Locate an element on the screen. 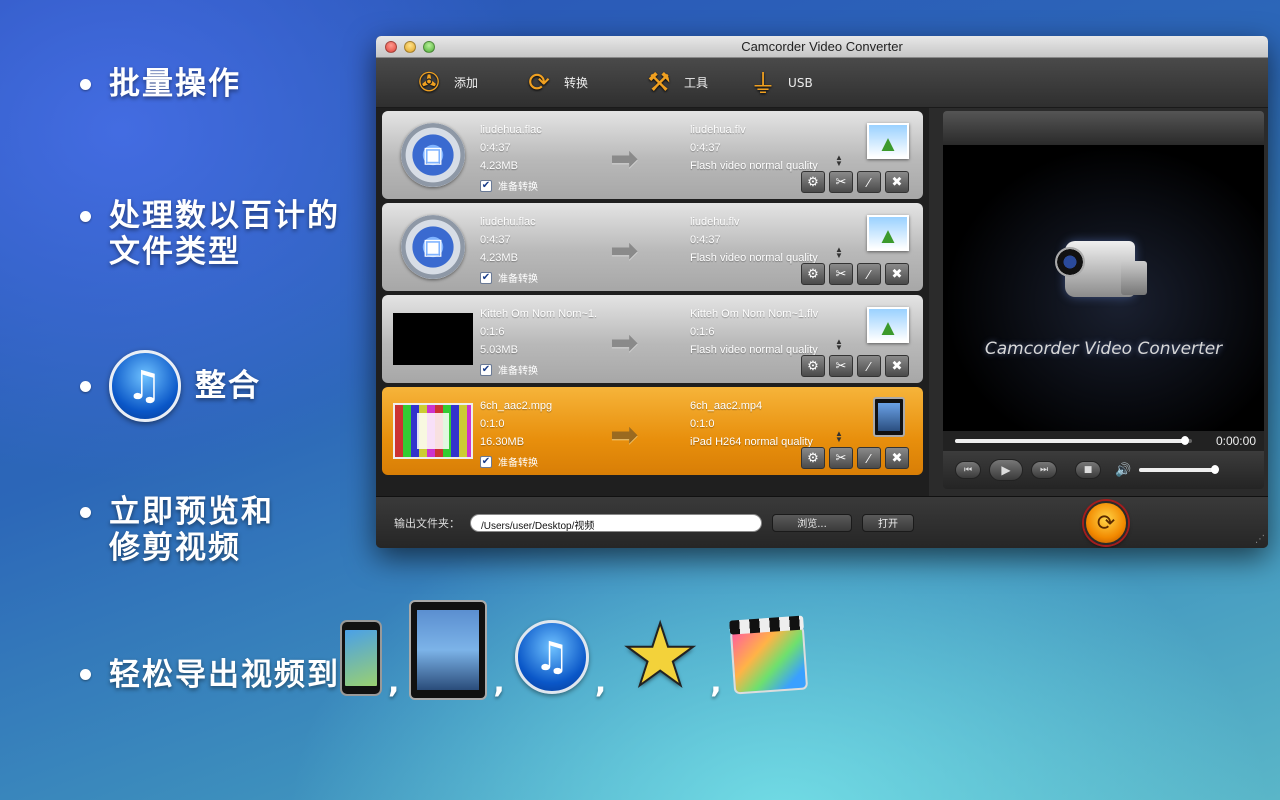 The image size is (1280, 800). convert-button: ⟳ 转换 is located at coordinates (555, 83).